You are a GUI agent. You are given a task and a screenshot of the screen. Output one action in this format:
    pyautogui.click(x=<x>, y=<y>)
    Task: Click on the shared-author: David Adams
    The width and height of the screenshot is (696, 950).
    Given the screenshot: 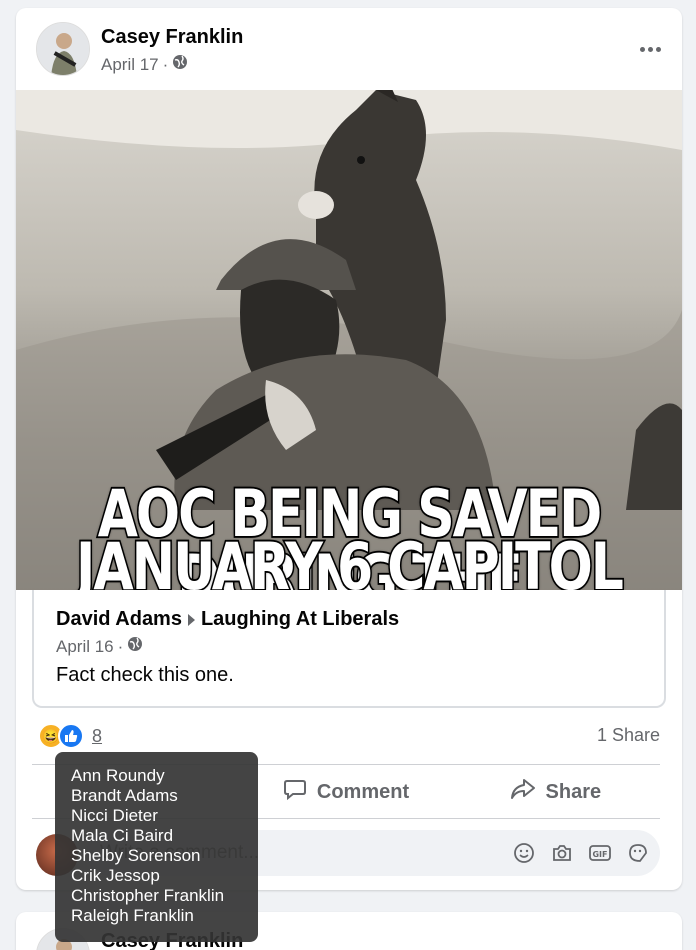 What is the action you would take?
    pyautogui.click(x=119, y=619)
    